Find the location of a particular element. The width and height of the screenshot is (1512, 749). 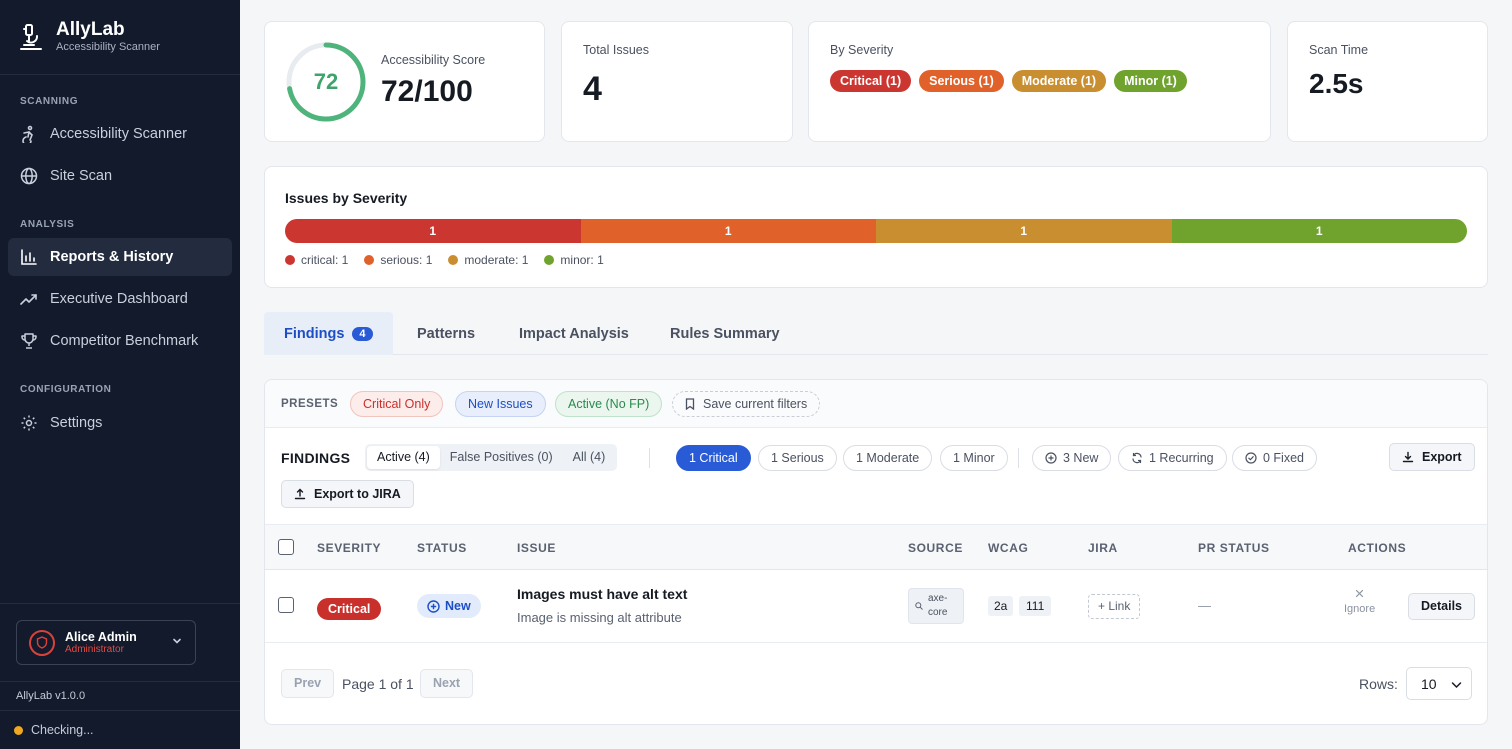

sidebar-item-site-scan: Site Scan is located at coordinates (120, 176).